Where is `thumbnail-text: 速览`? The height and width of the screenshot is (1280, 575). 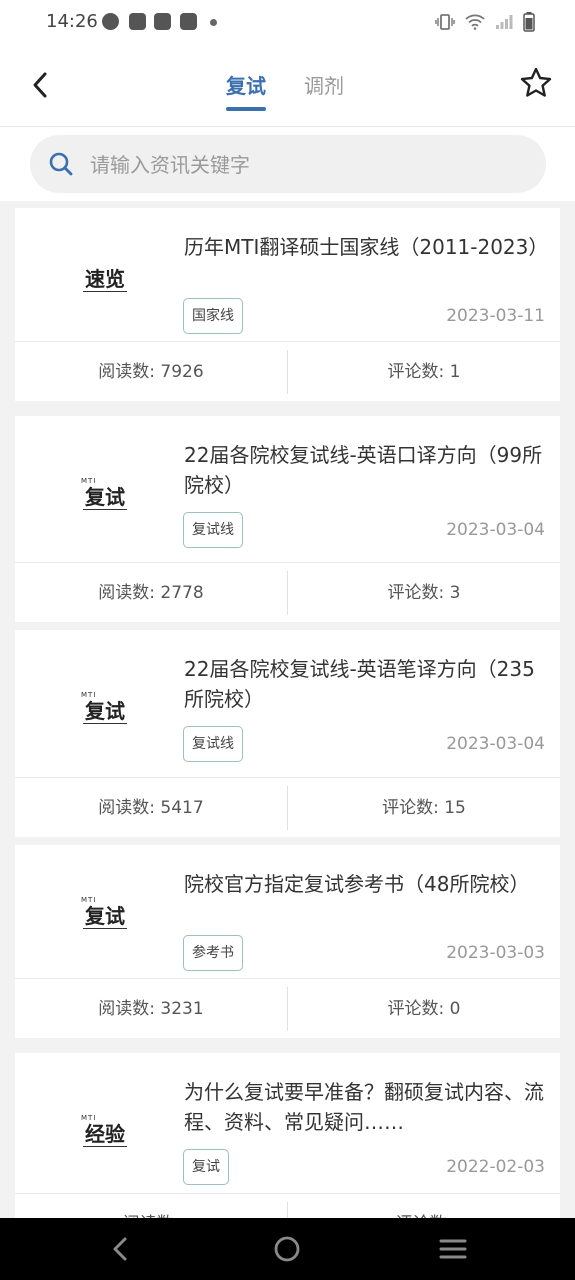
thumbnail-text: 速览 is located at coordinates (105, 279).